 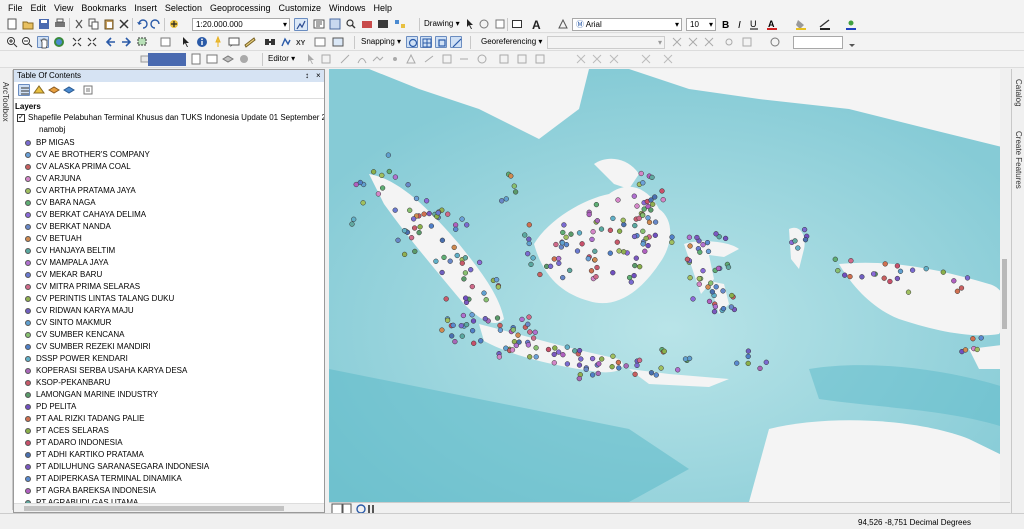 What do you see at coordinates (63, 8) in the screenshot?
I see `menu-view: View` at bounding box center [63, 8].